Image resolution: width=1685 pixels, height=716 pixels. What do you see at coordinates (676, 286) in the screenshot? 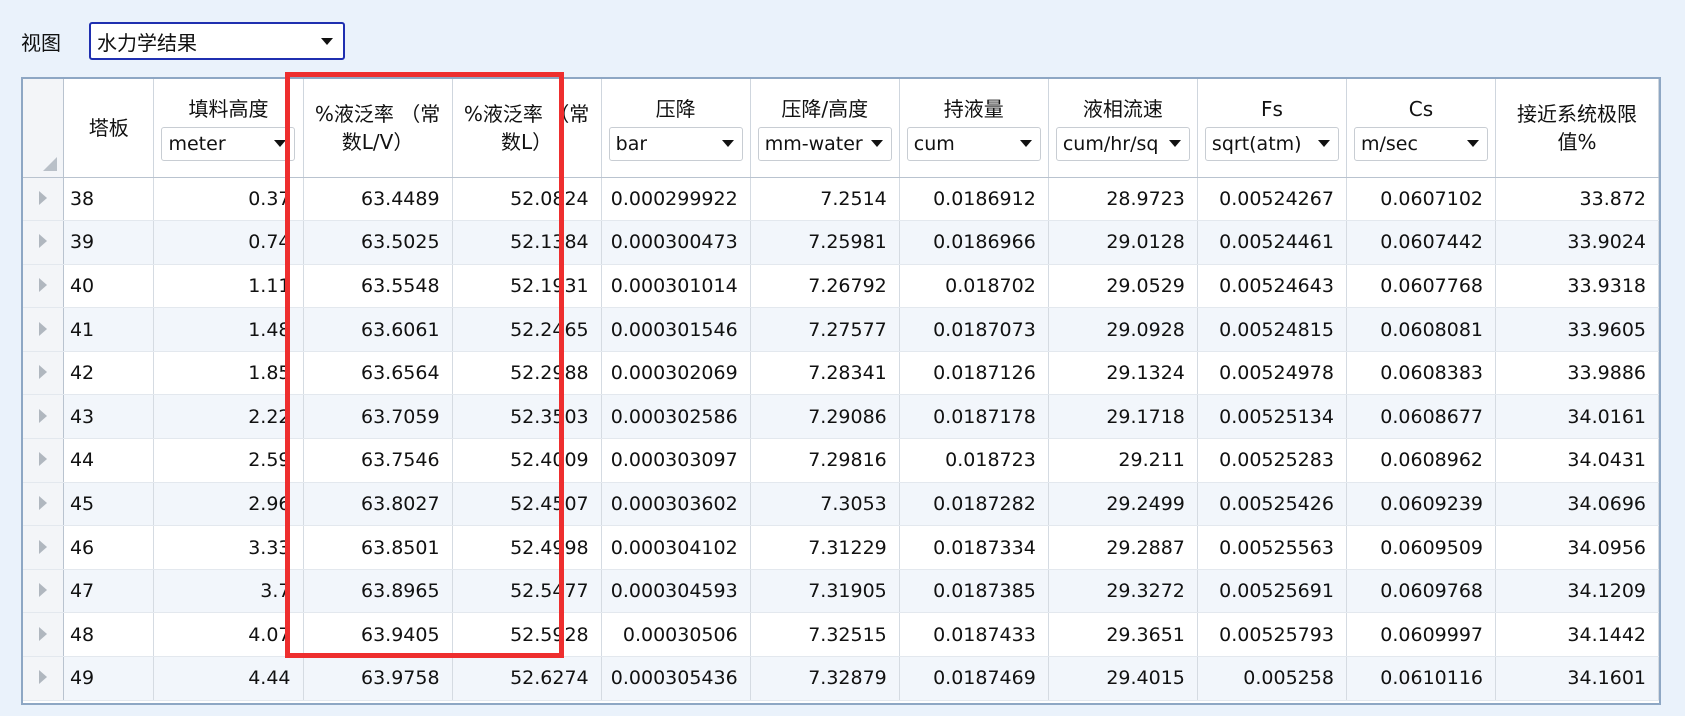
I see `table-cell: 0.000301014` at bounding box center [676, 286].